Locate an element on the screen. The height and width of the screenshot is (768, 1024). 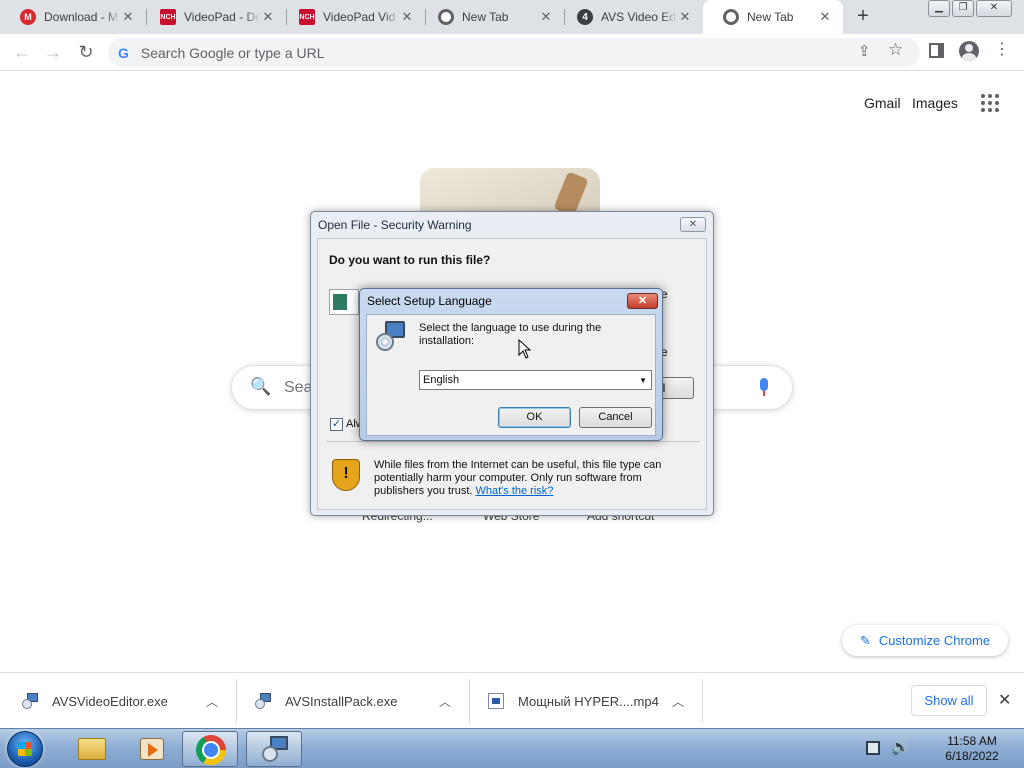
google-icon: G is located at coordinates (123, 52).